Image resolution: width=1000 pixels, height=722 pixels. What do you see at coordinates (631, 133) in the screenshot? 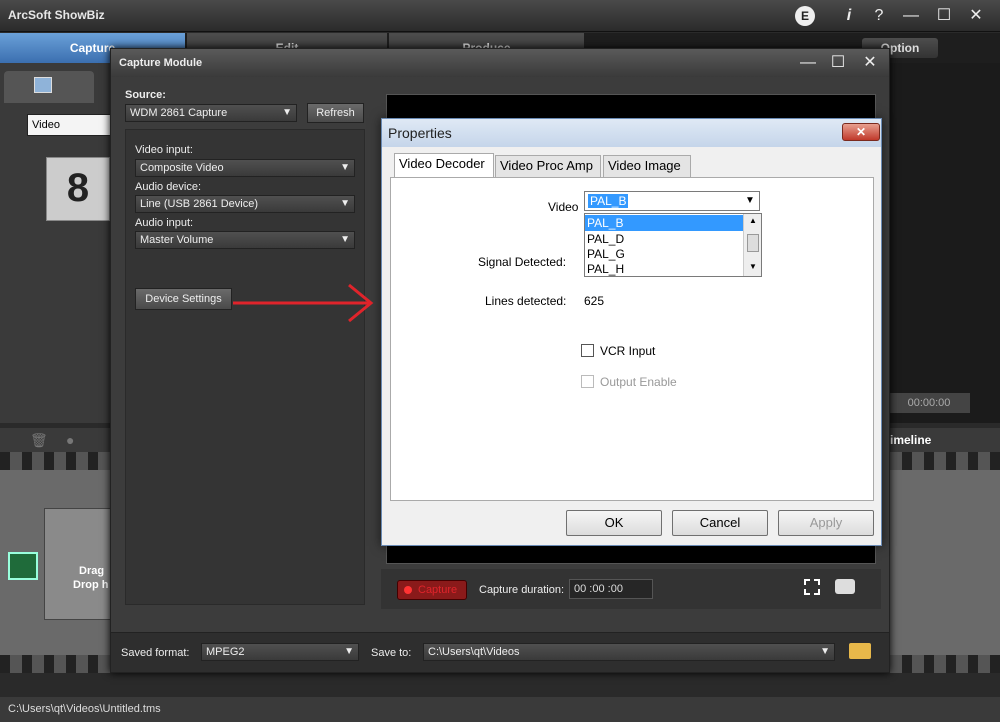
I see `properties-titlebar: Properties ✕` at bounding box center [631, 133].